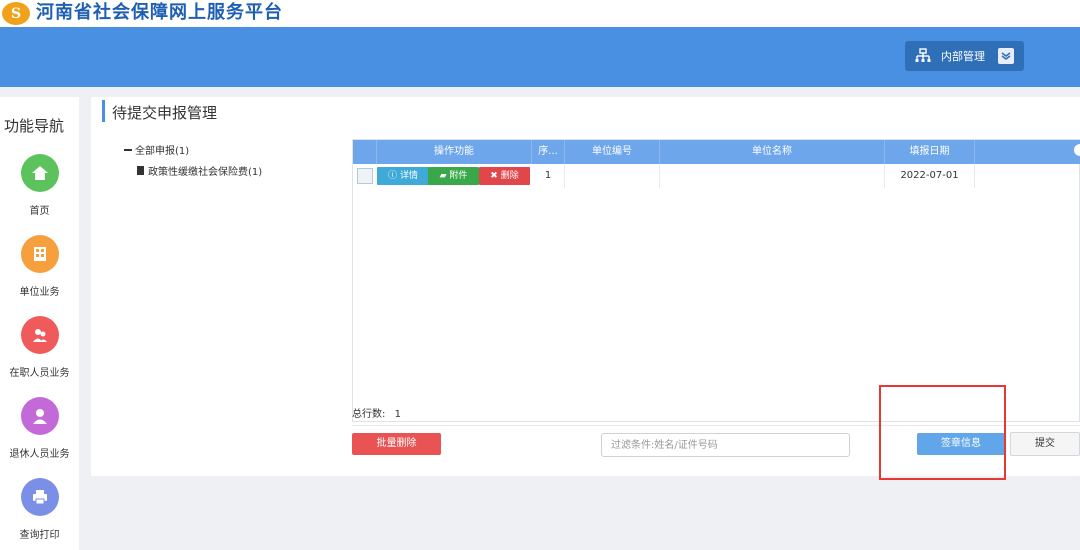 The width and height of the screenshot is (1080, 550). I want to click on building-icon, so click(39, 254).